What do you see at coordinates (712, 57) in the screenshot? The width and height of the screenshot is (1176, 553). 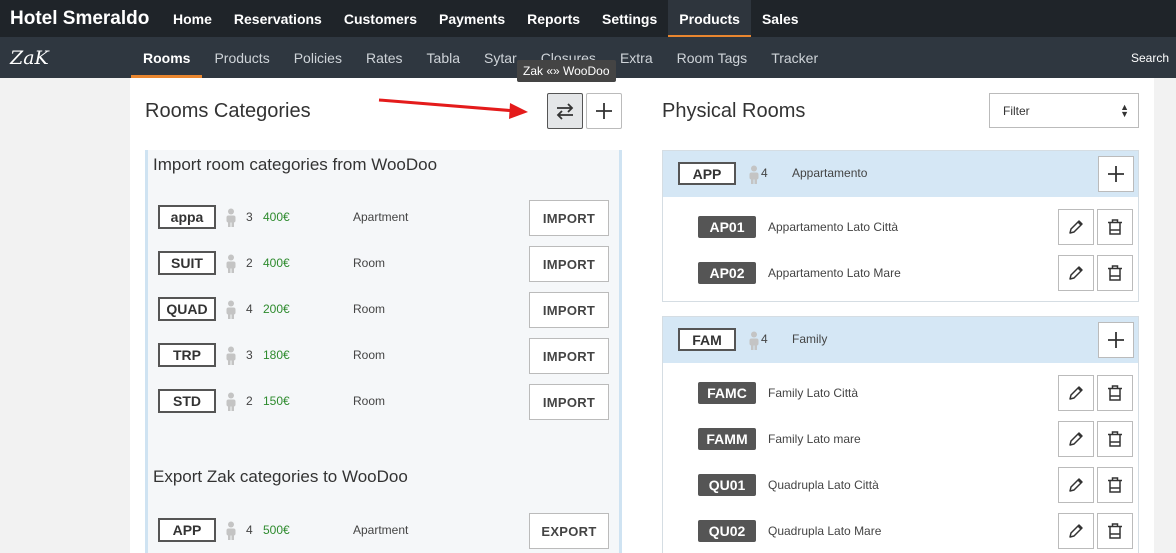 I see `tab-room-tags: Room Tags` at bounding box center [712, 57].